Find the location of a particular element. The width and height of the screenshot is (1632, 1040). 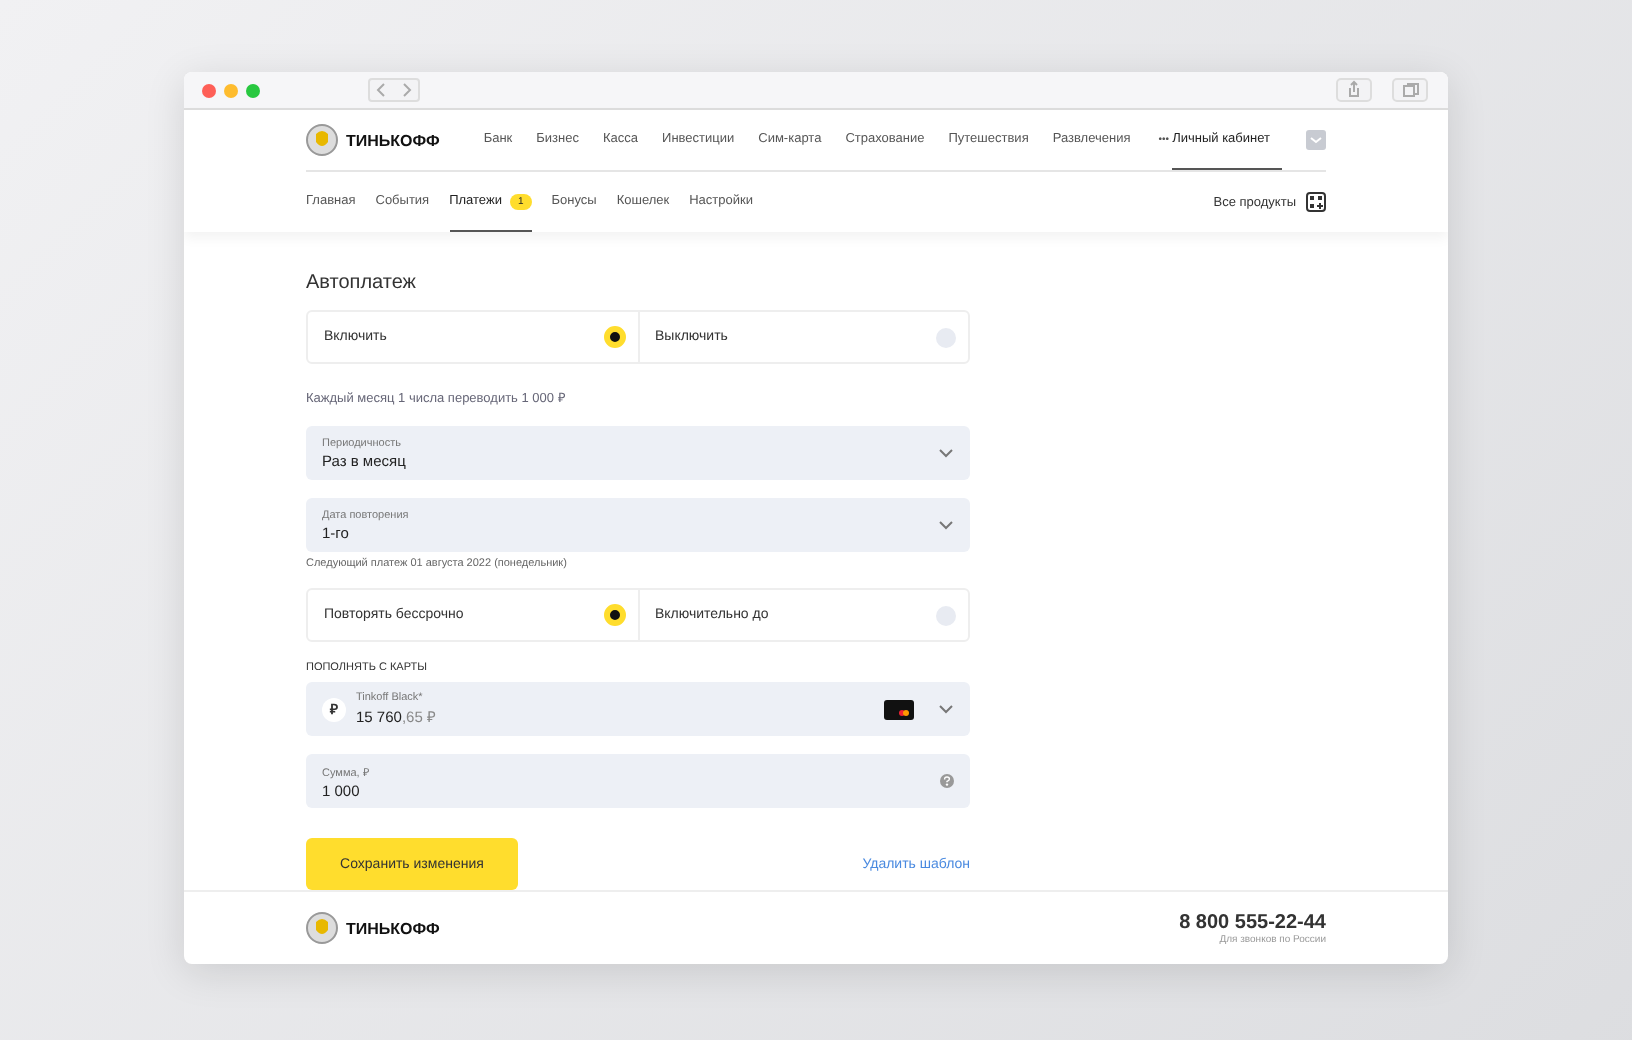

help-icon is located at coordinates (947, 781).